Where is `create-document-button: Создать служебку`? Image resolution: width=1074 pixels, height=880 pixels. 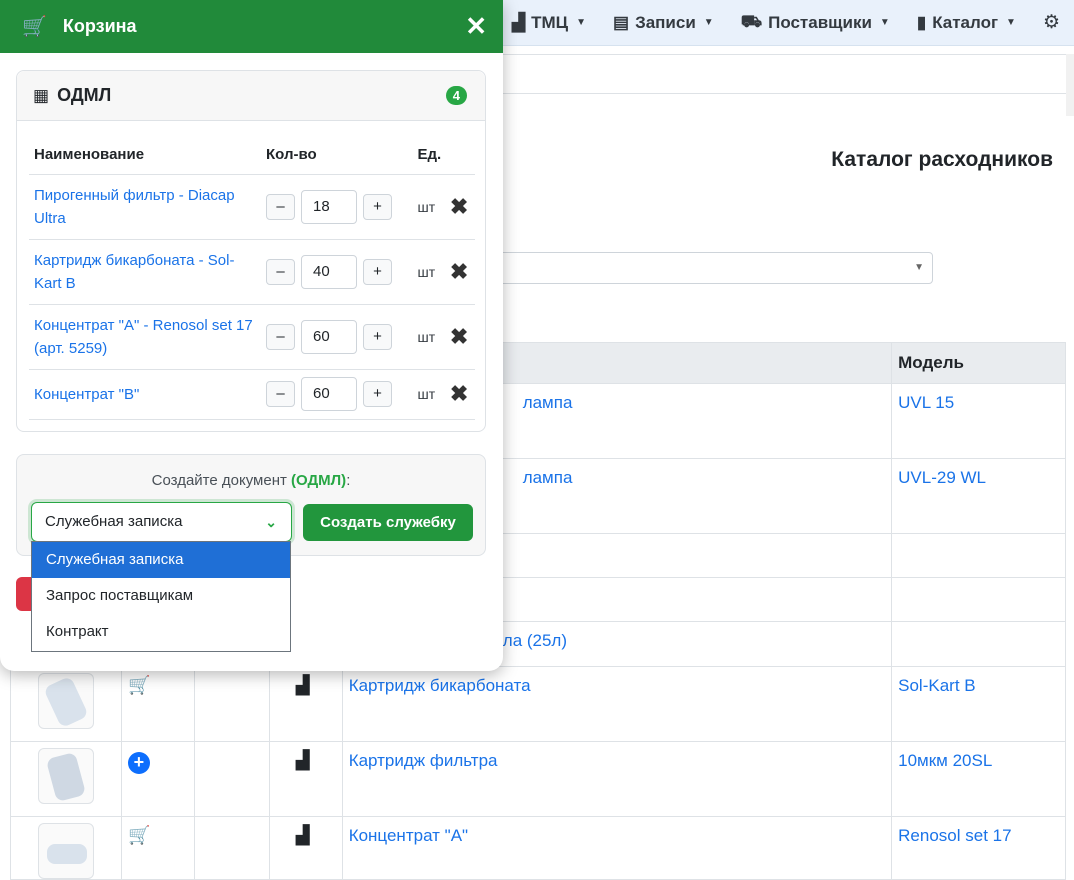
create-document-button: Создать служебку is located at coordinates (388, 522).